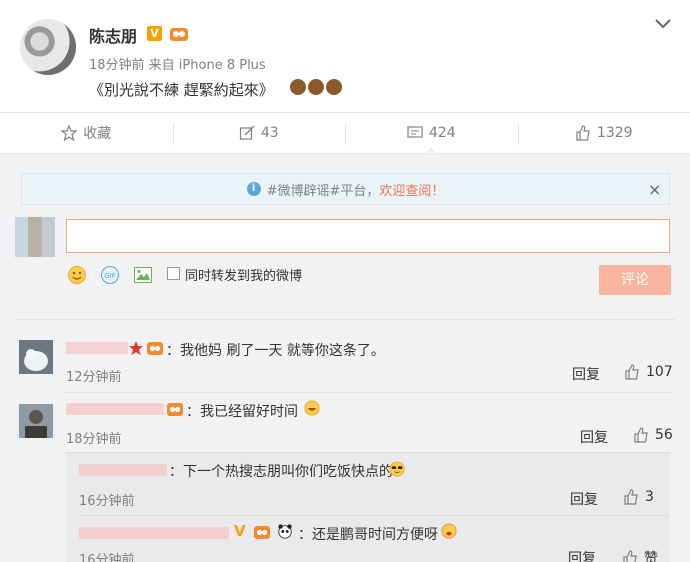 The width and height of the screenshot is (690, 562). I want to click on reply-text: ：下一个热搜志朋叫你们吃饭快点的, so click(281, 472).